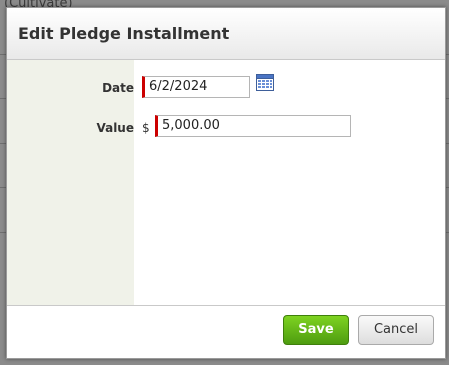  What do you see at coordinates (265, 82) in the screenshot?
I see `calendar-icon` at bounding box center [265, 82].